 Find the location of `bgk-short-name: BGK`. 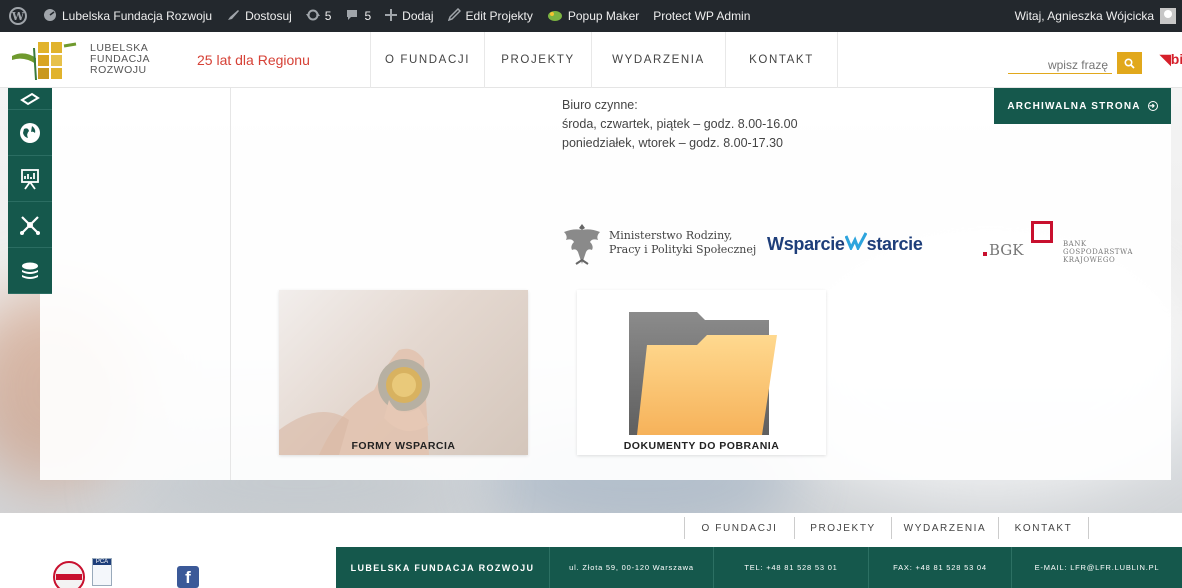

bgk-short-name: BGK is located at coordinates (1006, 250).